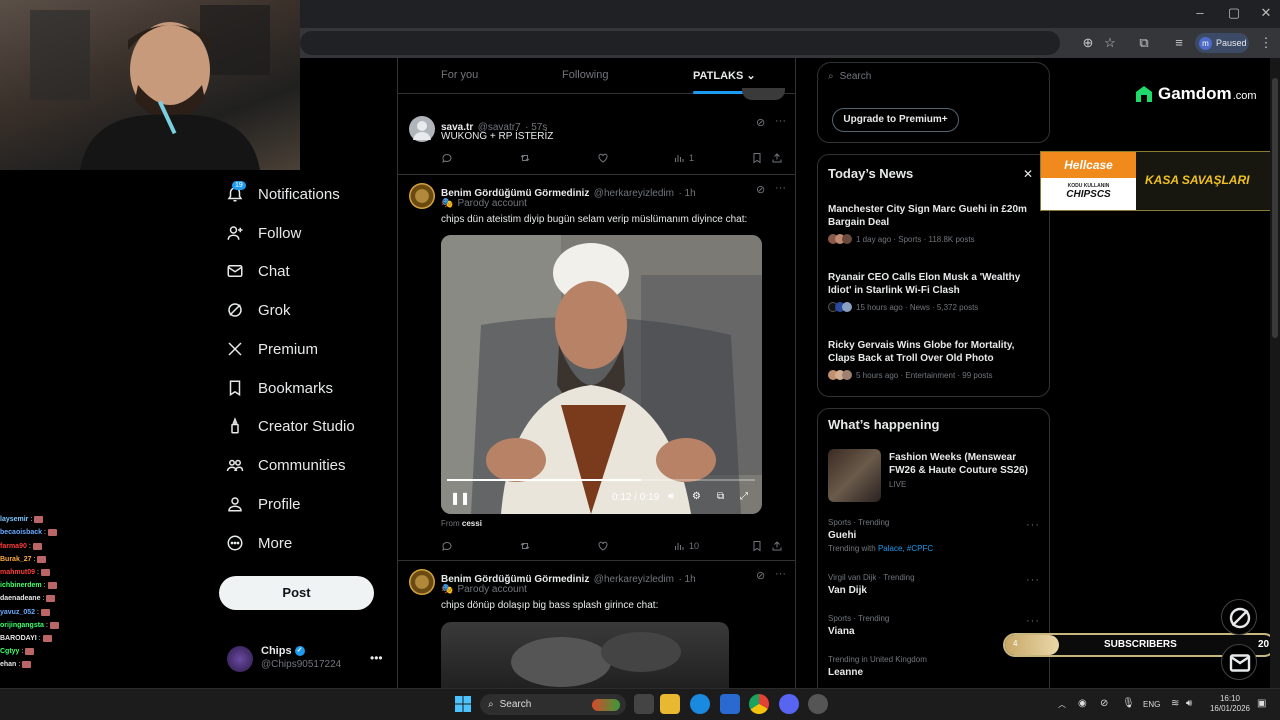 This screenshot has width=1280, height=720. What do you see at coordinates (1234, 13) in the screenshot?
I see `maximize-icon: ▢` at bounding box center [1234, 13].